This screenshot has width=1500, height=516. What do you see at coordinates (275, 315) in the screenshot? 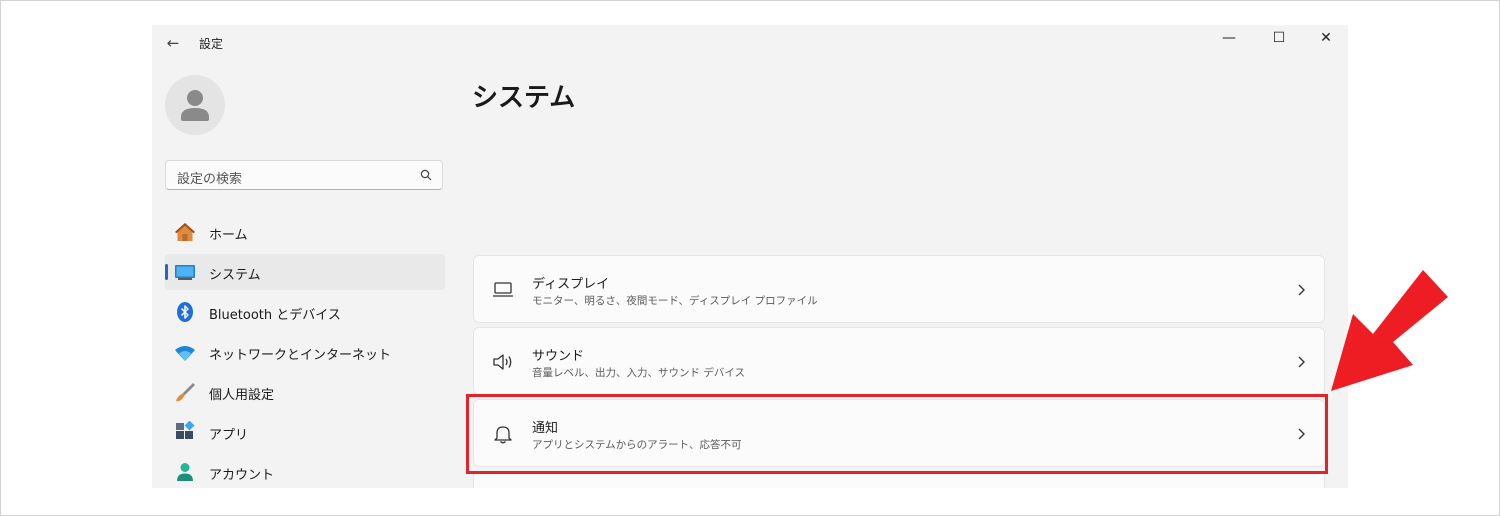
I see `sidebar-item-label: Bluetooth とデバイス` at bounding box center [275, 315].